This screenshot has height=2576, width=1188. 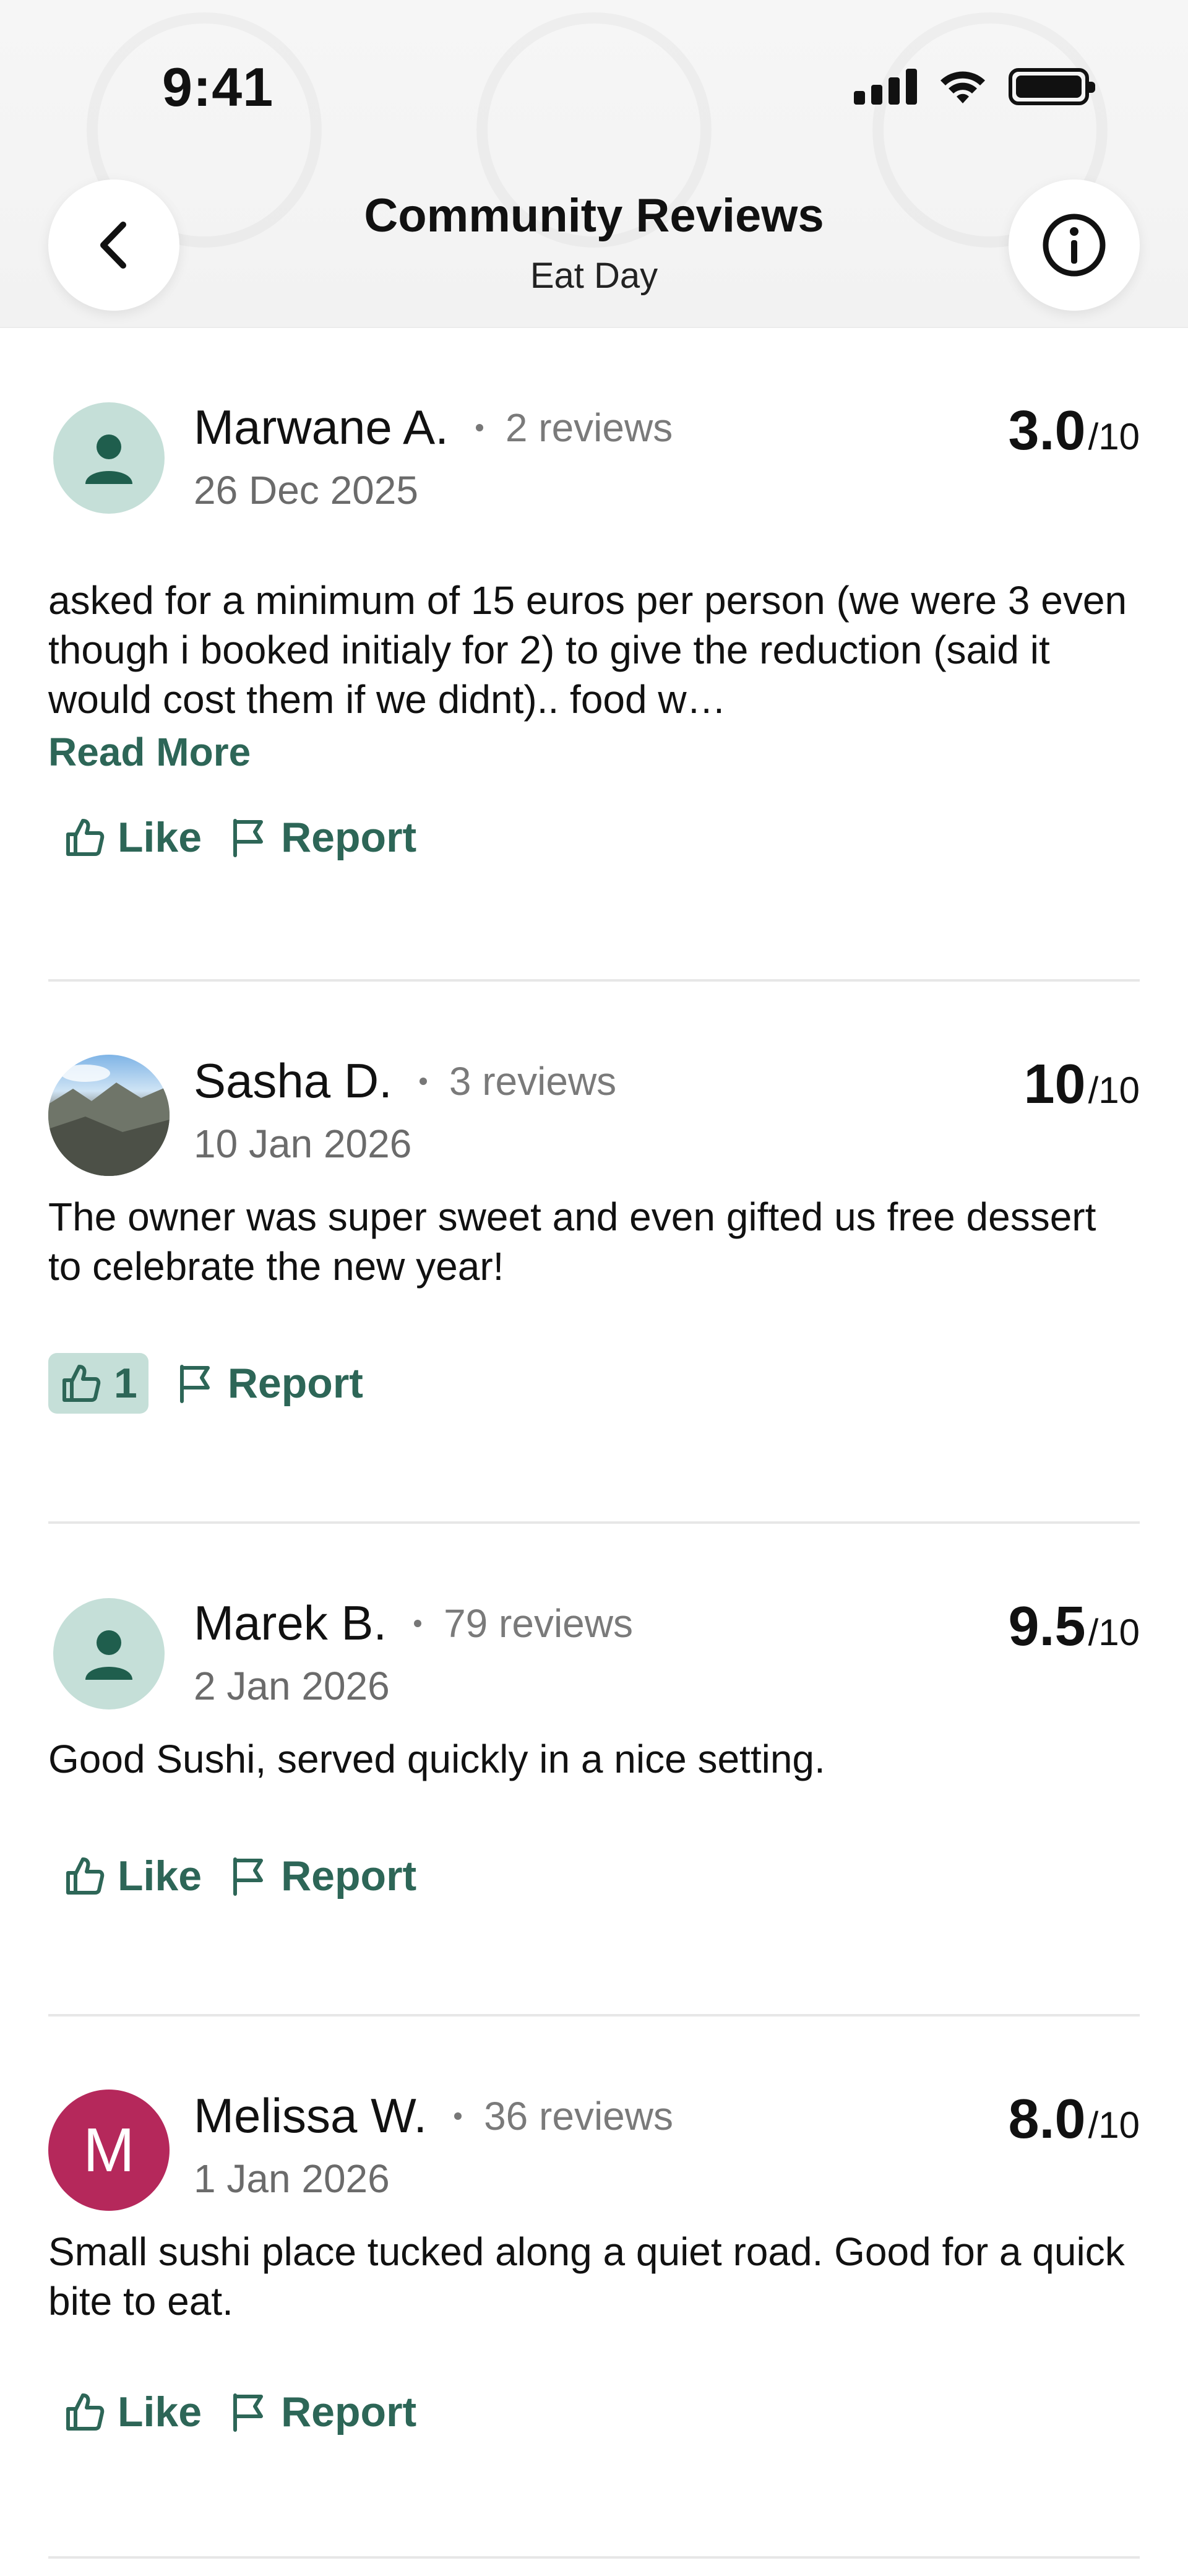 What do you see at coordinates (292, 2178) in the screenshot?
I see `review-date: 1 Jan 2026` at bounding box center [292, 2178].